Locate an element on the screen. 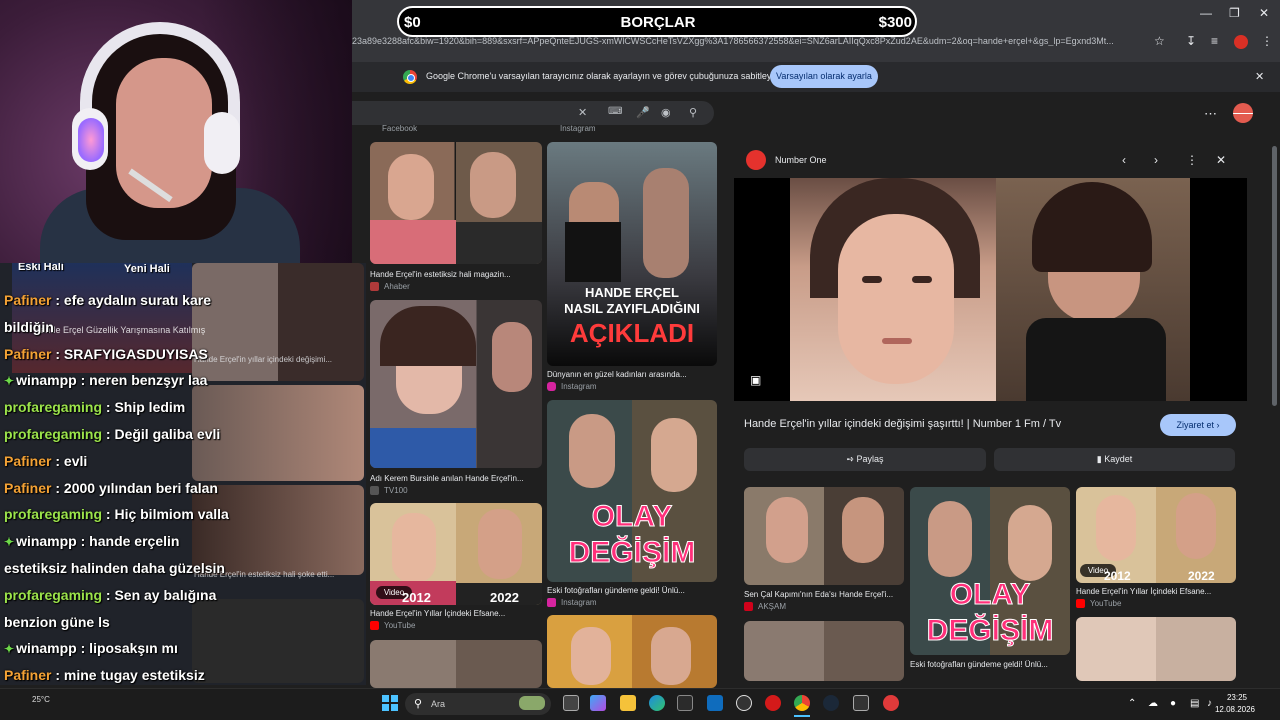  tray-overflow-icon: ⌃ is located at coordinates (1132, 703).